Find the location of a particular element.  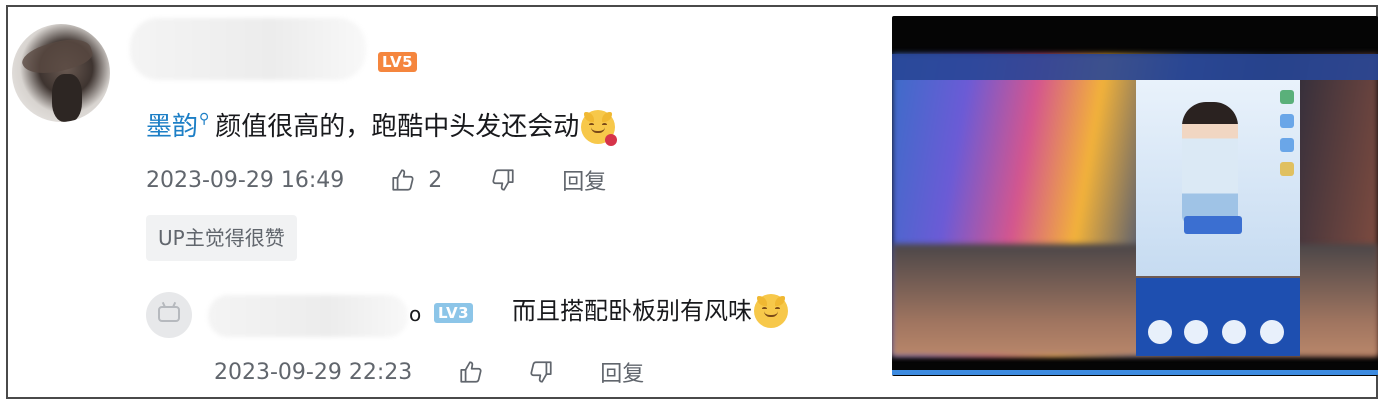

game-button is located at coordinates (1213, 225).